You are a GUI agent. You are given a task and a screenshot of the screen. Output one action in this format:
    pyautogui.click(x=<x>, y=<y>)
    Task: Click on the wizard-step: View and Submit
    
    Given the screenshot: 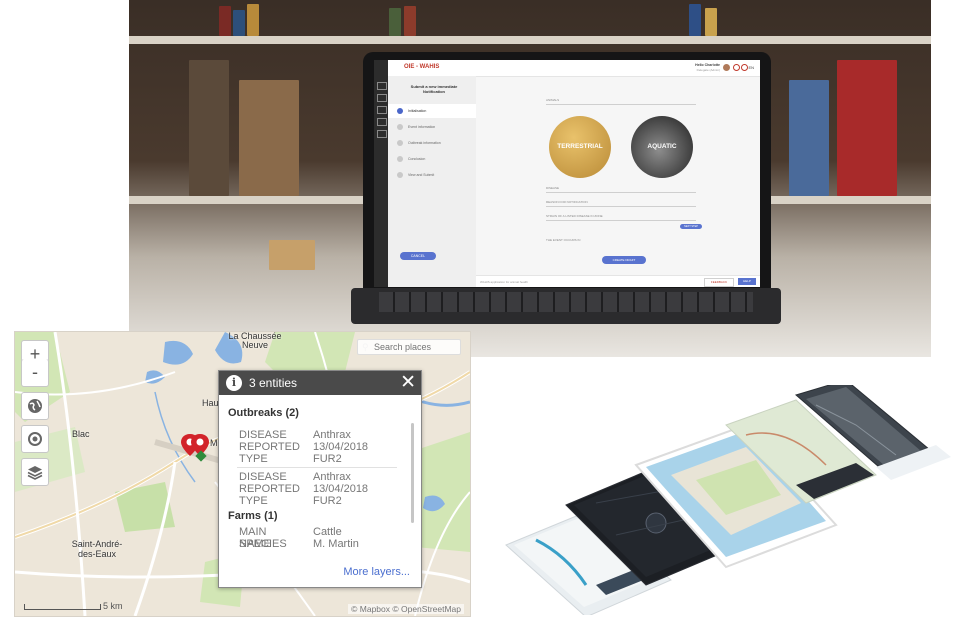 What is the action you would take?
    pyautogui.click(x=432, y=175)
    